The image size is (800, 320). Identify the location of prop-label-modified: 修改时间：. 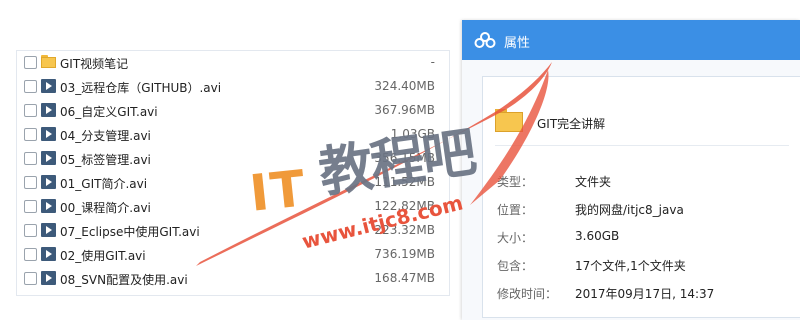
(527, 294).